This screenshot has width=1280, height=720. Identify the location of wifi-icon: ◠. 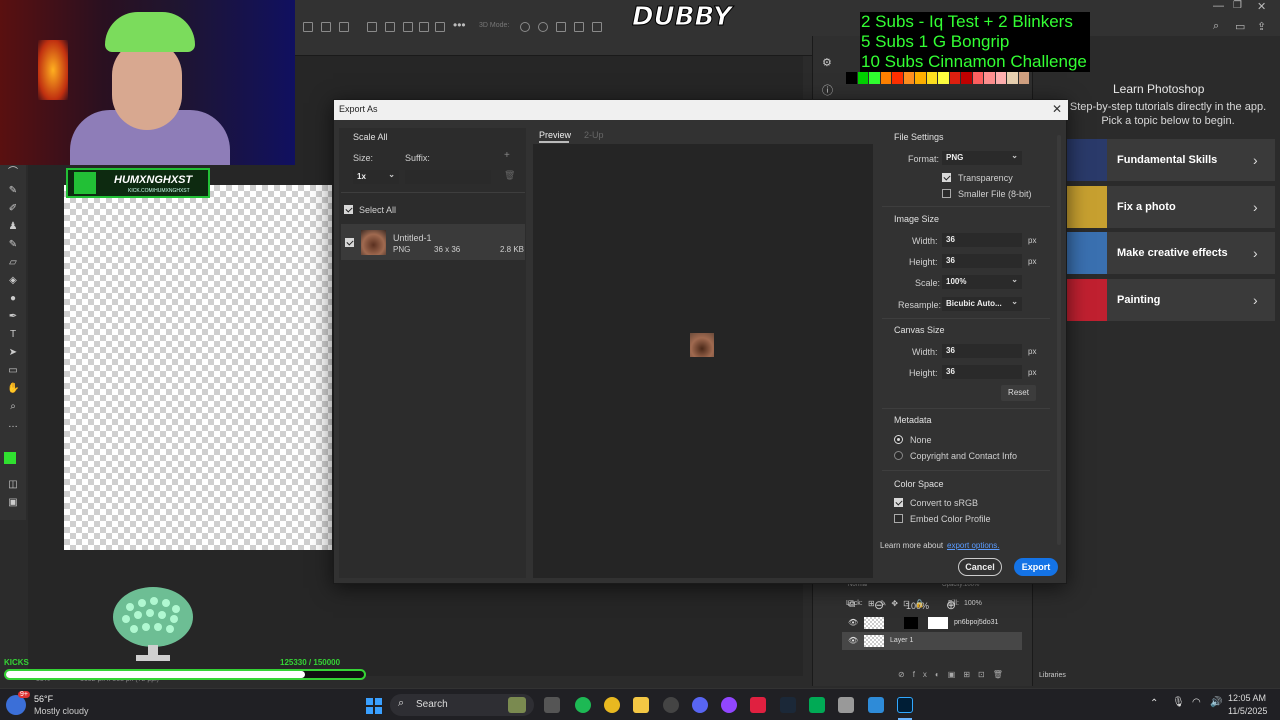
(1196, 702).